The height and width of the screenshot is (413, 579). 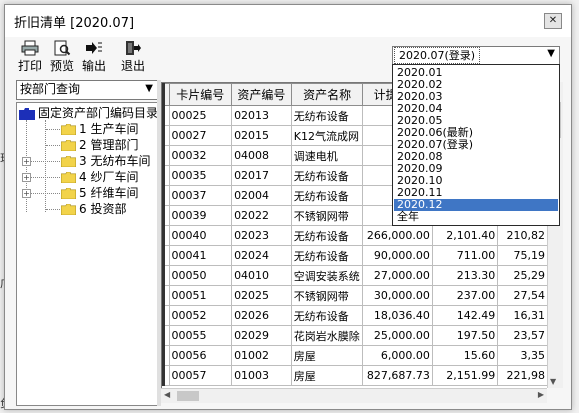 I want to click on tree-node-code: 5, so click(x=83, y=193).